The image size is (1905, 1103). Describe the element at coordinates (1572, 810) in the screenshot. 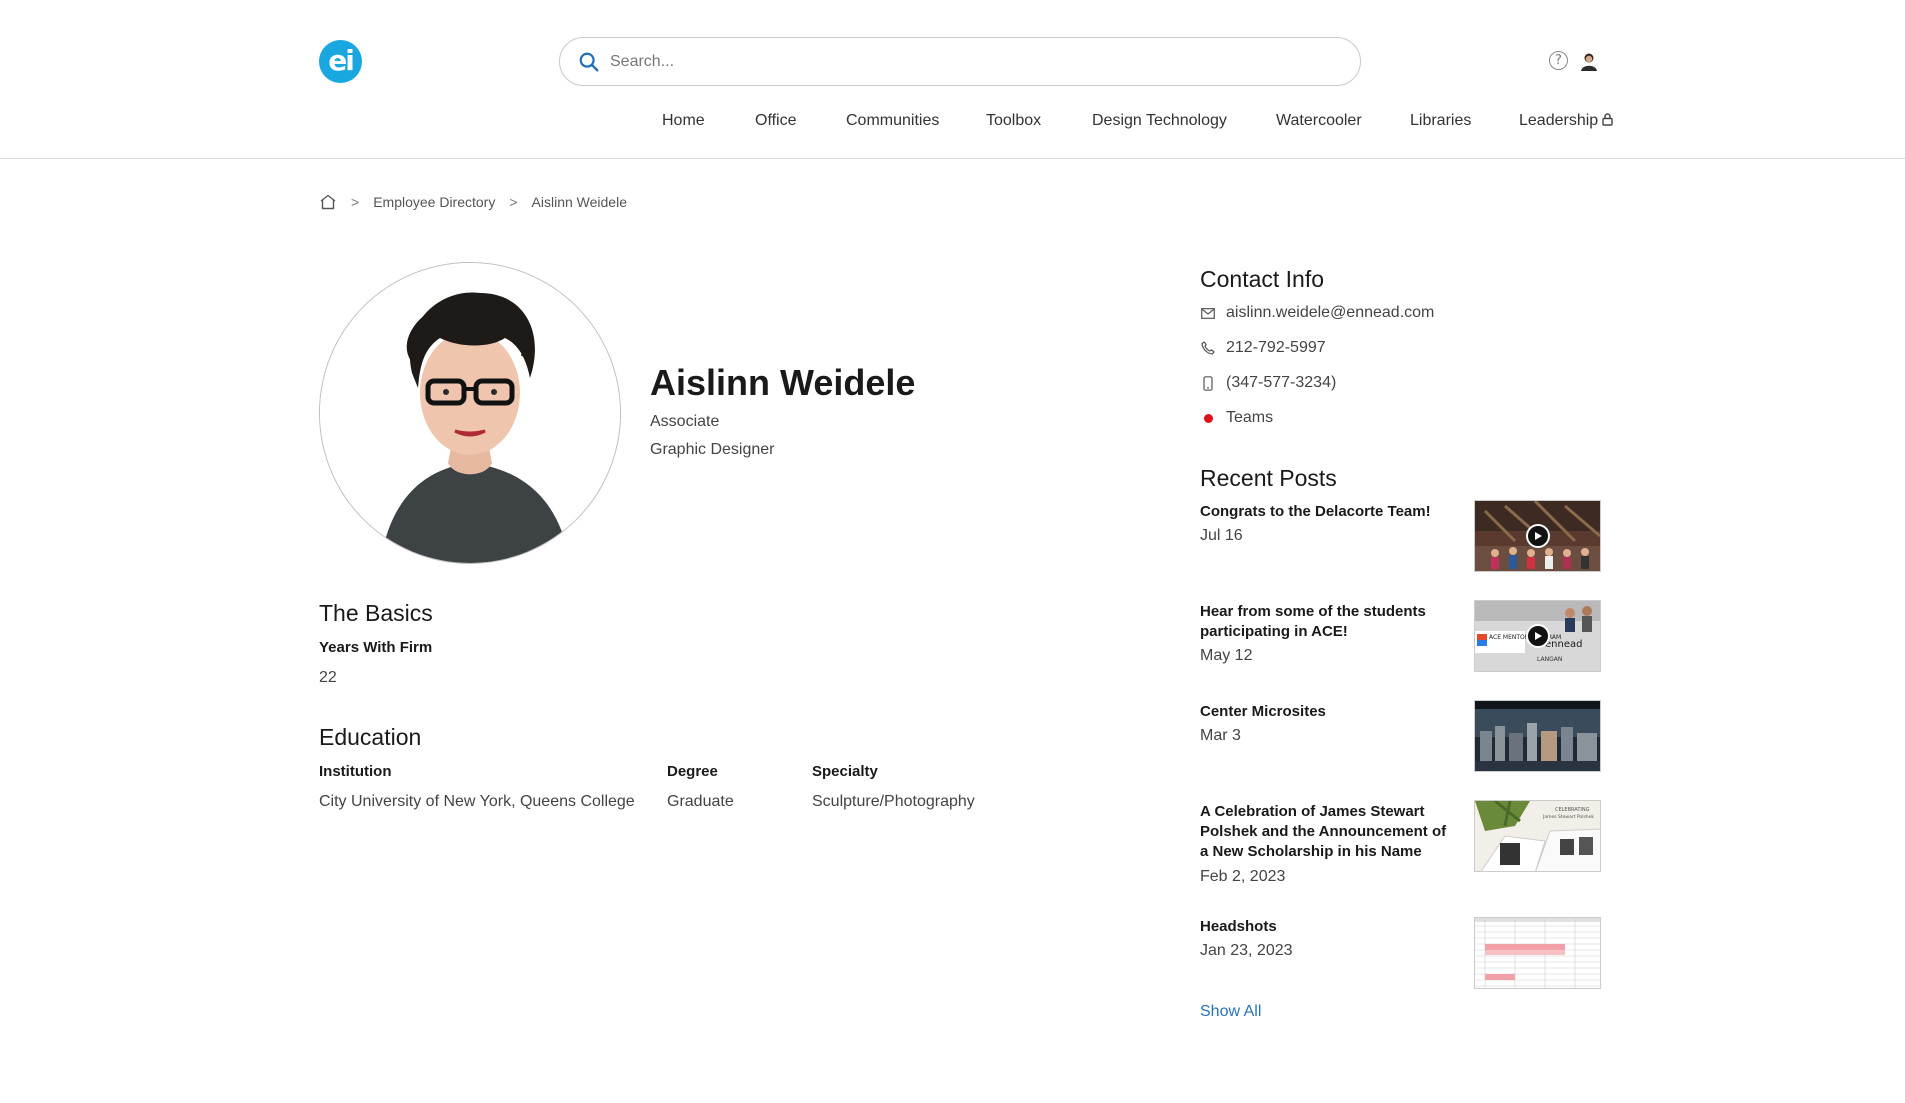

I see `thumb-text-celebrating: CELEBRATING` at that location.